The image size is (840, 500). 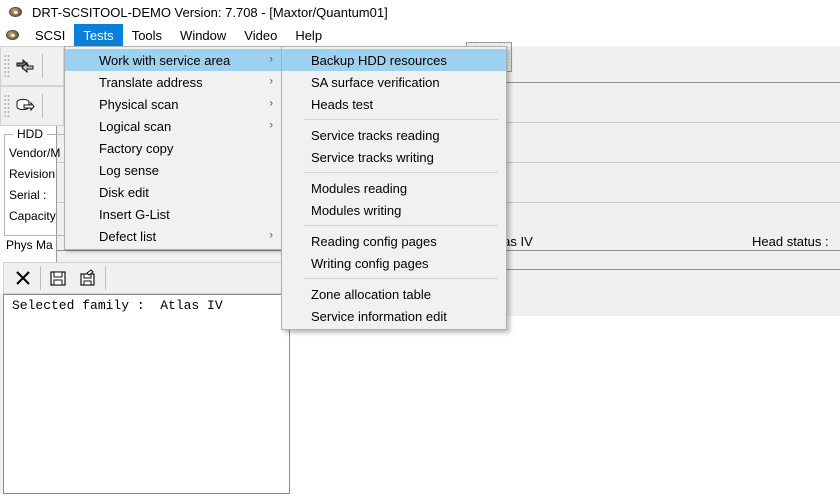 What do you see at coordinates (30, 134) in the screenshot?
I see `hdd-group-legend: HDD` at bounding box center [30, 134].